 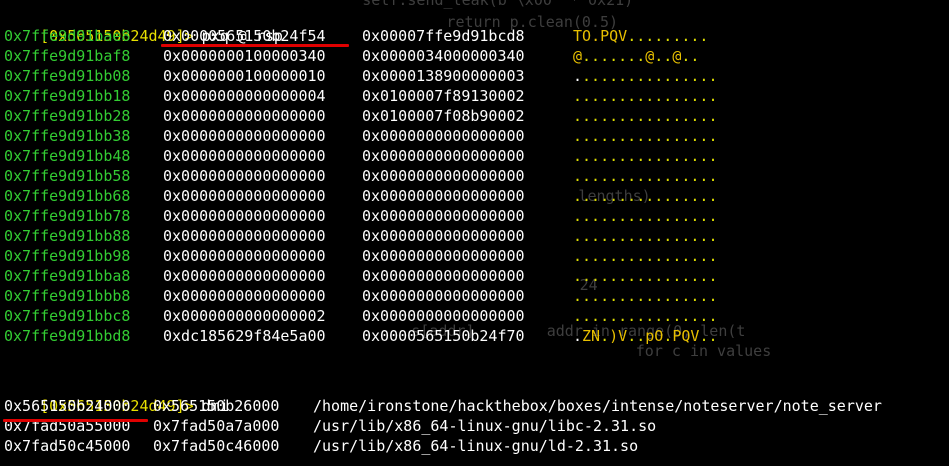 What do you see at coordinates (443, 96) in the screenshot?
I see `qword-value: 0x0100007f89130002` at bounding box center [443, 96].